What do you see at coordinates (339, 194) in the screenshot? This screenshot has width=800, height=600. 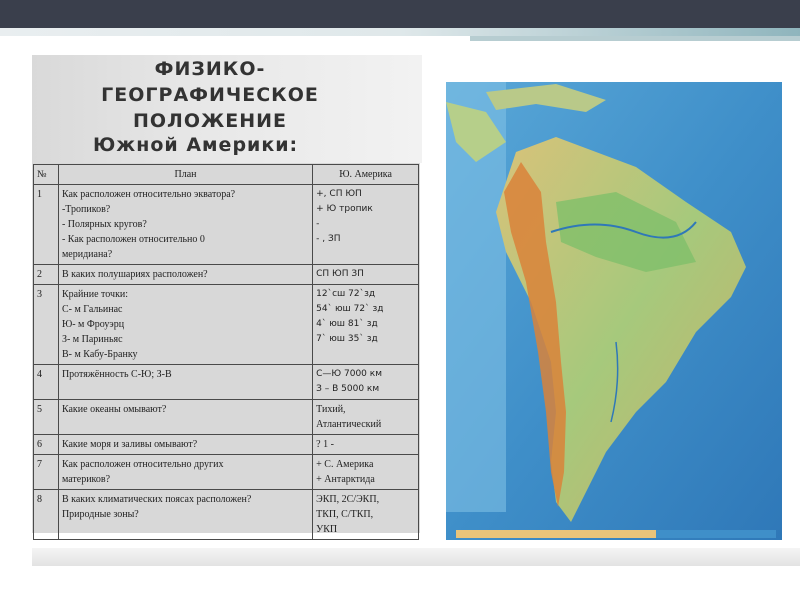 I see `answer-line: +, СП ЮП` at bounding box center [339, 194].